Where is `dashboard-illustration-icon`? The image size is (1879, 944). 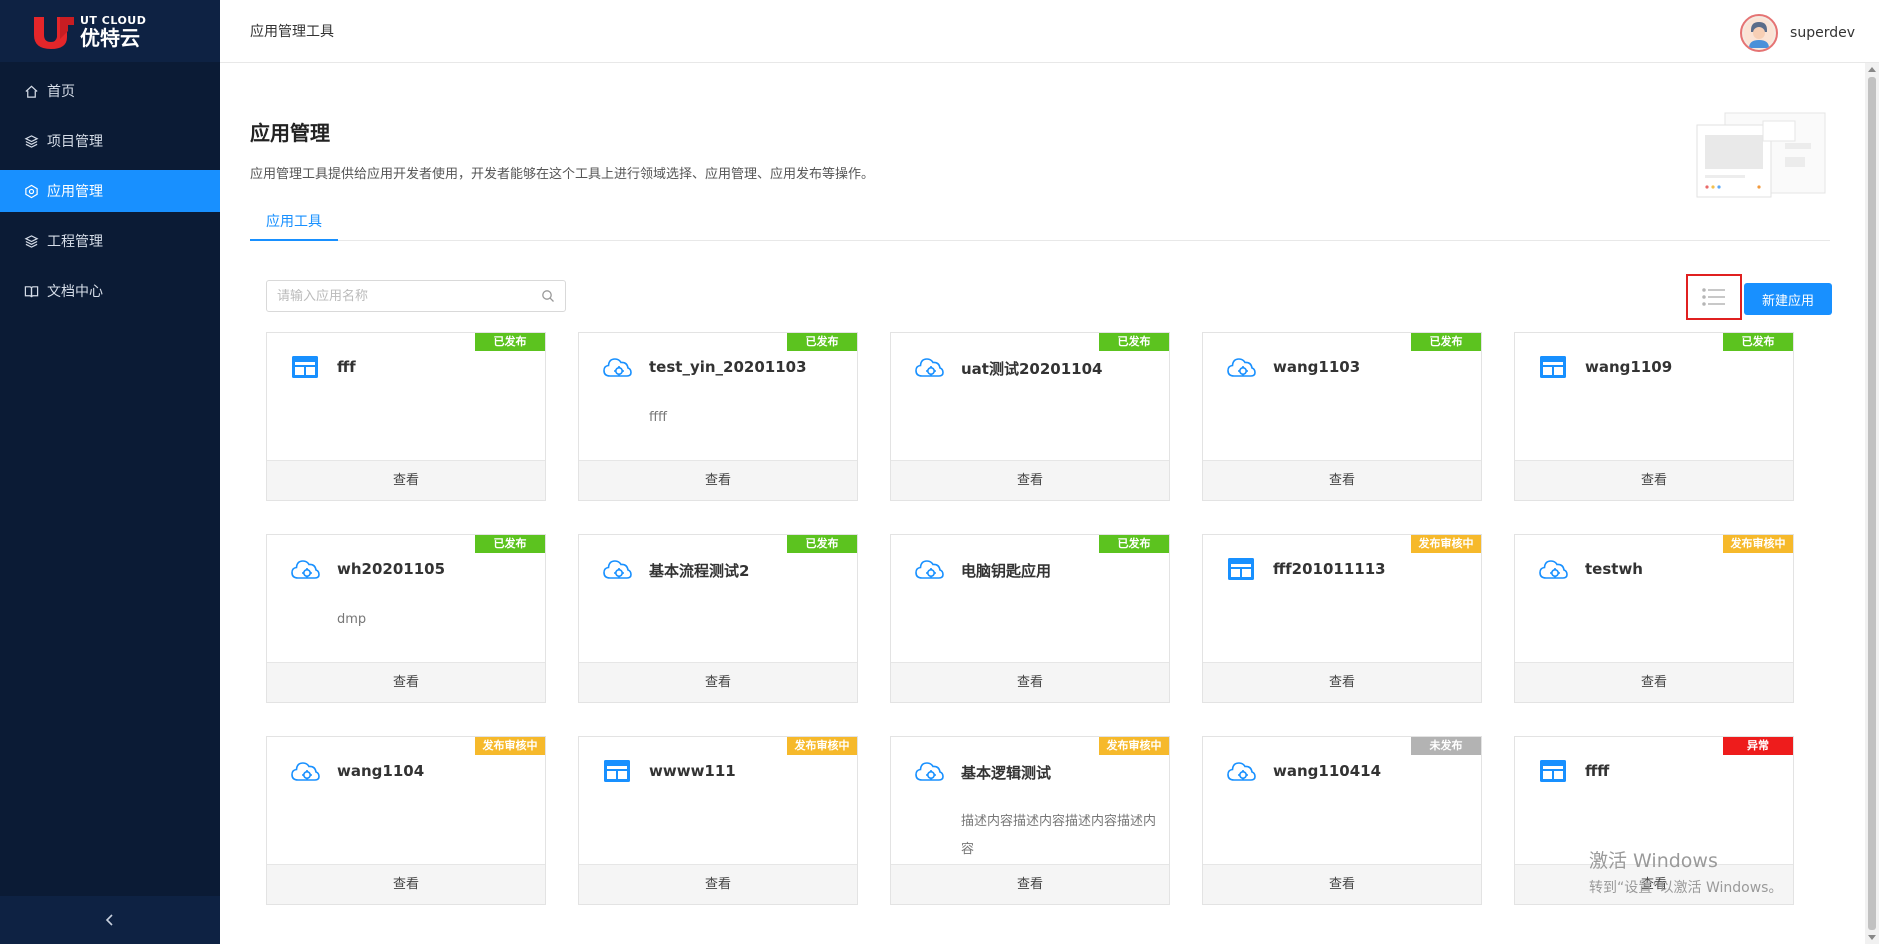
dashboard-illustration-icon is located at coordinates (1761, 155).